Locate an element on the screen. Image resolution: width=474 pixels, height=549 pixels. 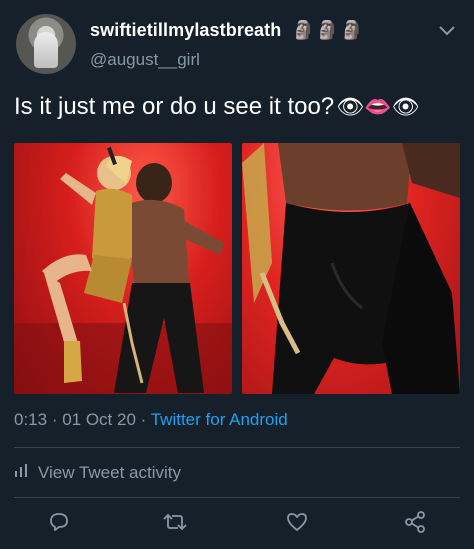
avatar is located at coordinates (46, 44).